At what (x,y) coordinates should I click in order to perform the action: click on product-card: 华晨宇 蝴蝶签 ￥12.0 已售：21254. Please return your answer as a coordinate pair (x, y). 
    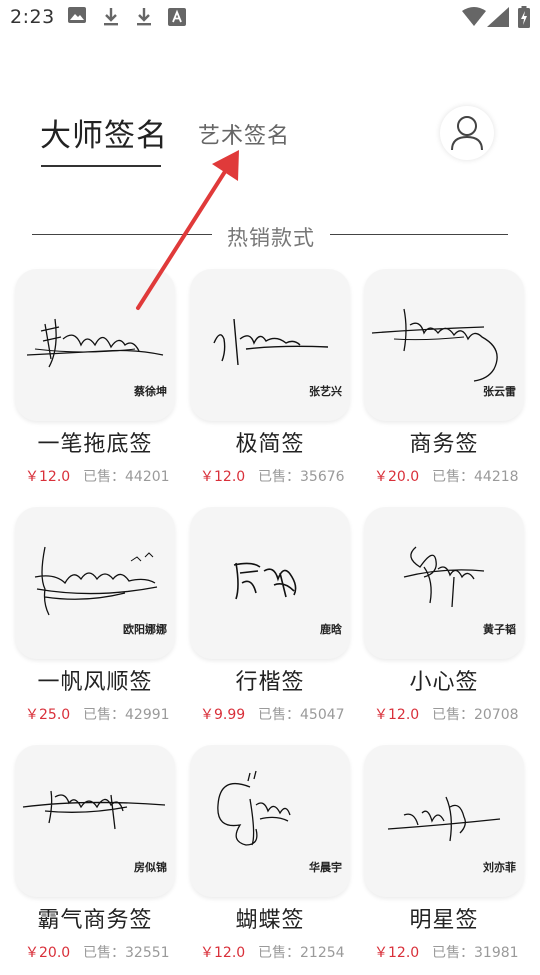
    Looking at the image, I should click on (271, 860).